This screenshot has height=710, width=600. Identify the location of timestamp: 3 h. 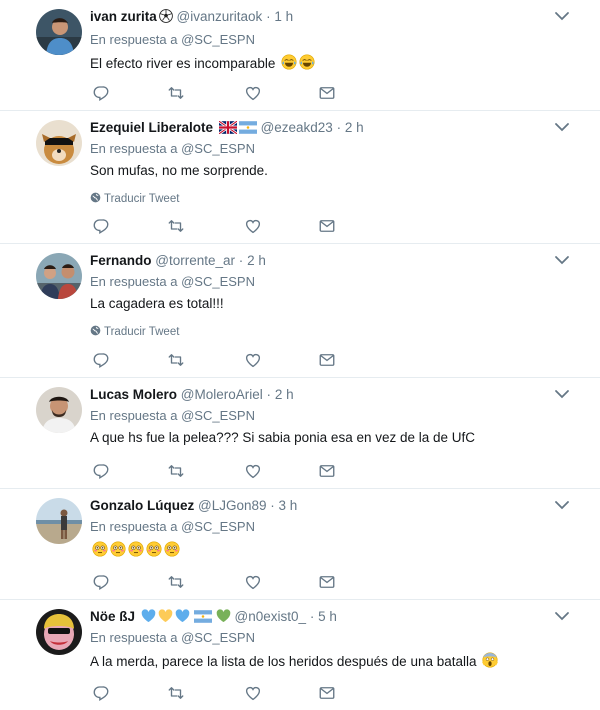
(288, 505).